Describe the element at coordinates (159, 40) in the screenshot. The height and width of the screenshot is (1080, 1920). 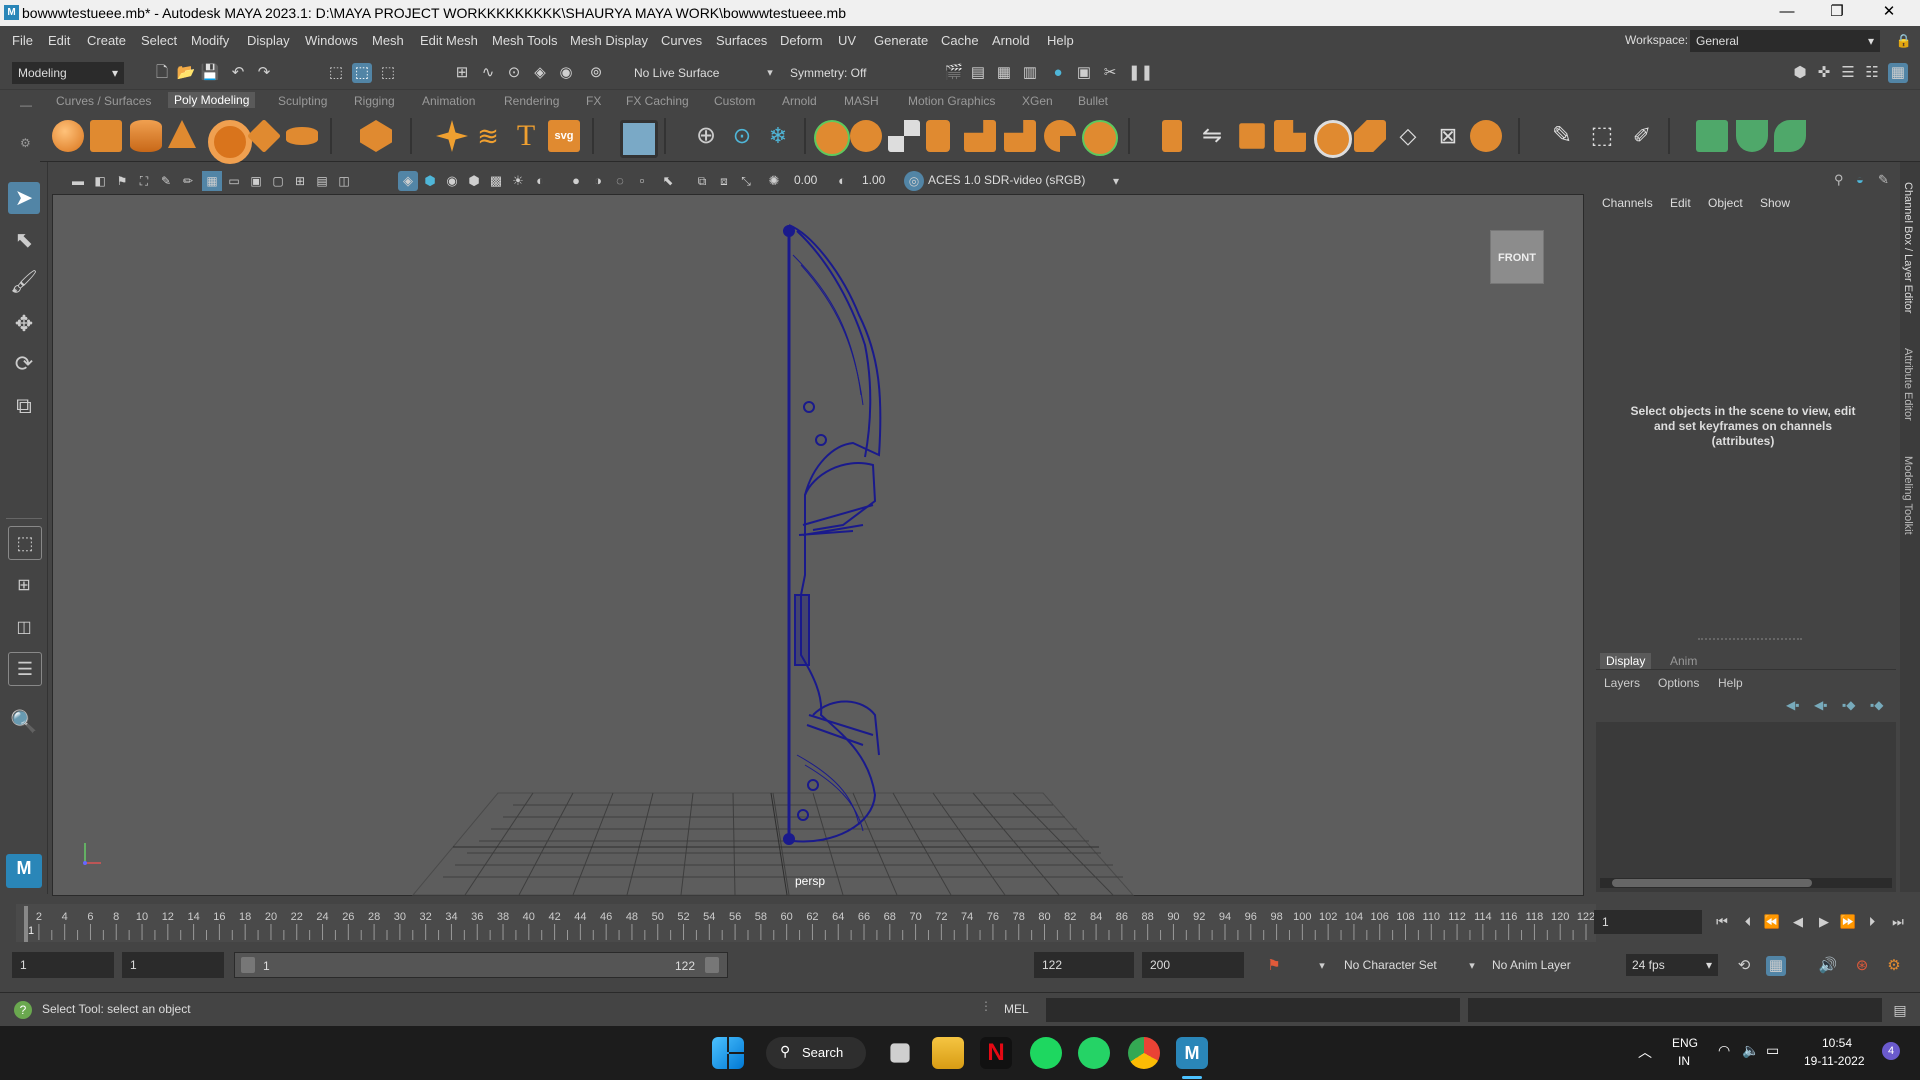
I see `menu-select: Select` at that location.